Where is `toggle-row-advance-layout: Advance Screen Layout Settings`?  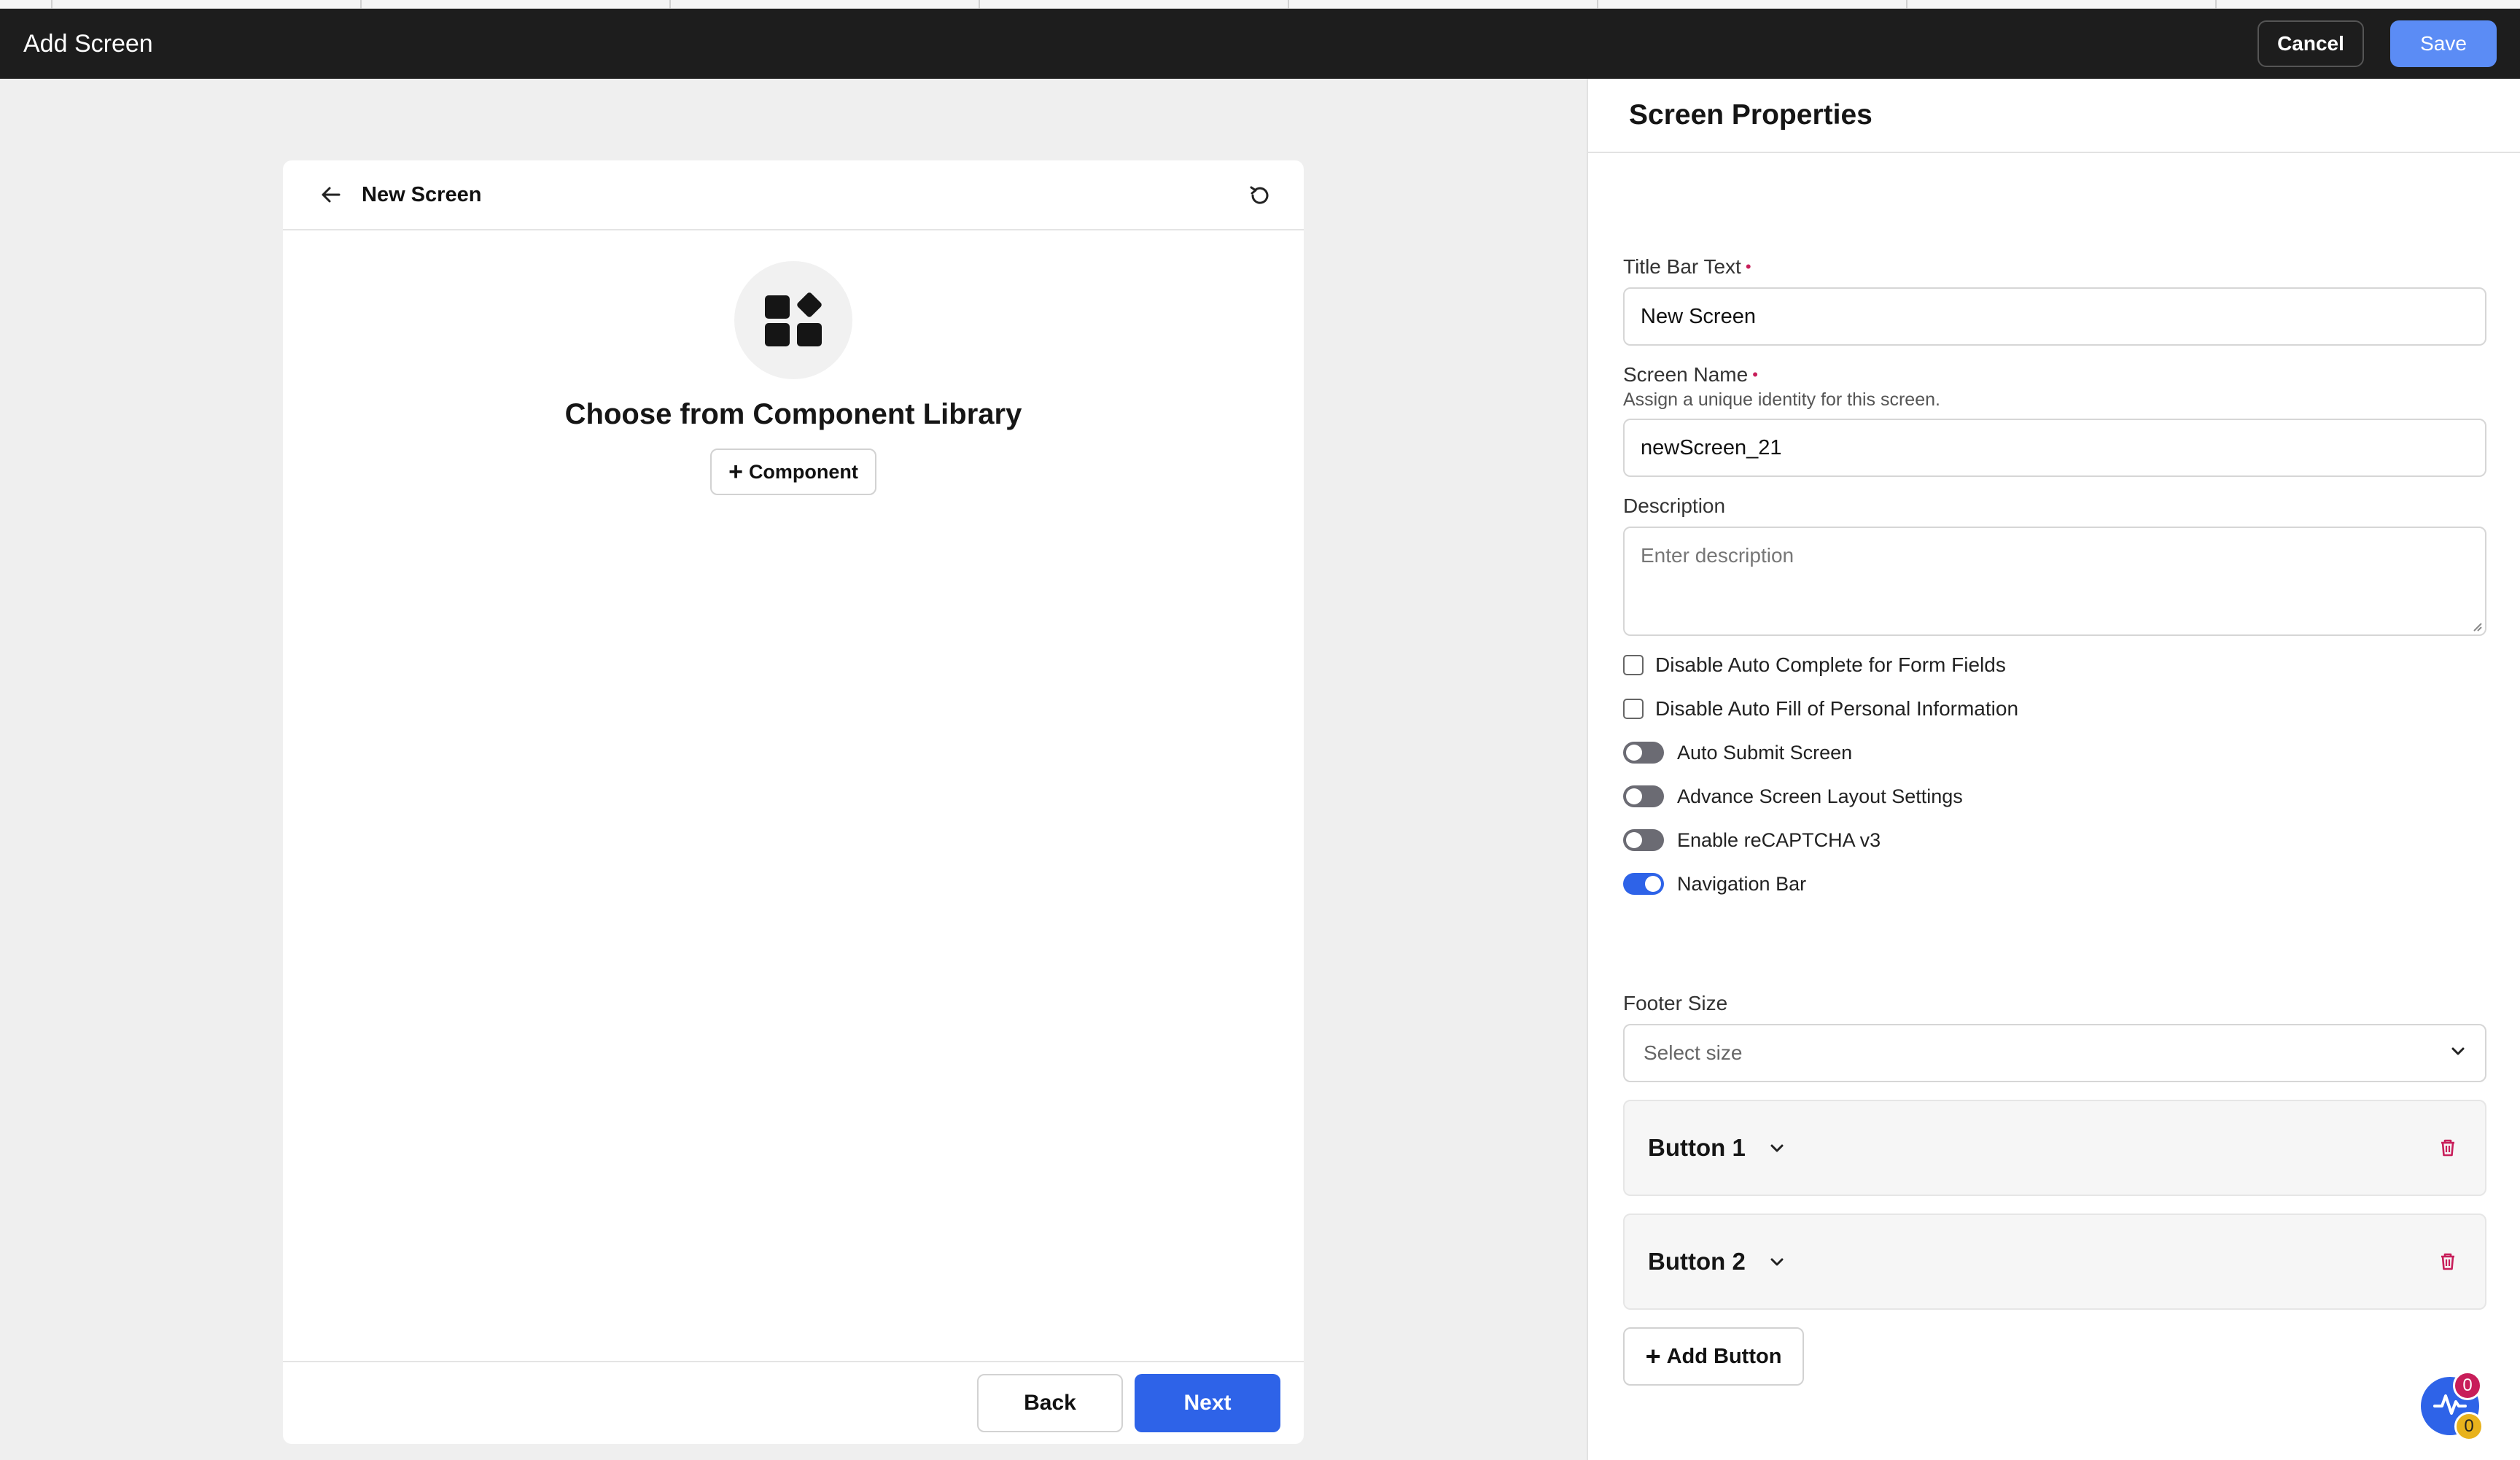 toggle-row-advance-layout: Advance Screen Layout Settings is located at coordinates (1793, 796).